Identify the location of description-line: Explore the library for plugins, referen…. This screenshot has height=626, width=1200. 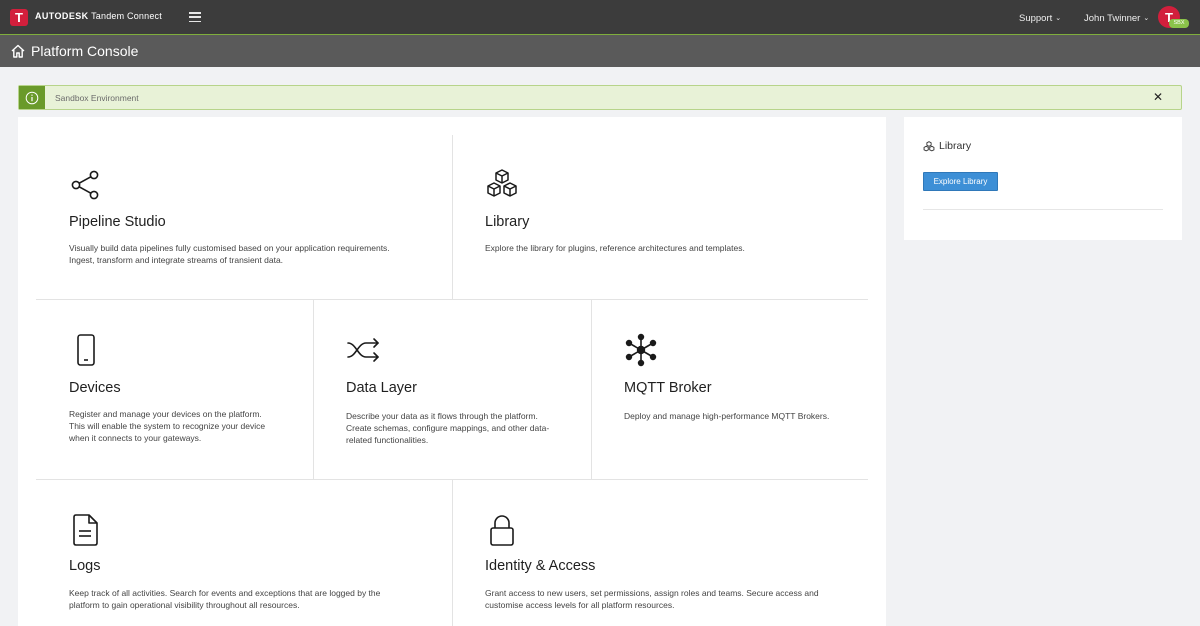
(615, 248).